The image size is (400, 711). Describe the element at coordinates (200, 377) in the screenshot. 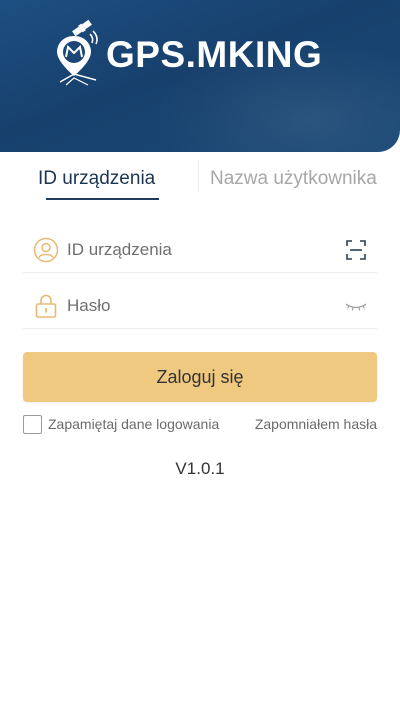

I see `login-button: Zaloguj się` at that location.